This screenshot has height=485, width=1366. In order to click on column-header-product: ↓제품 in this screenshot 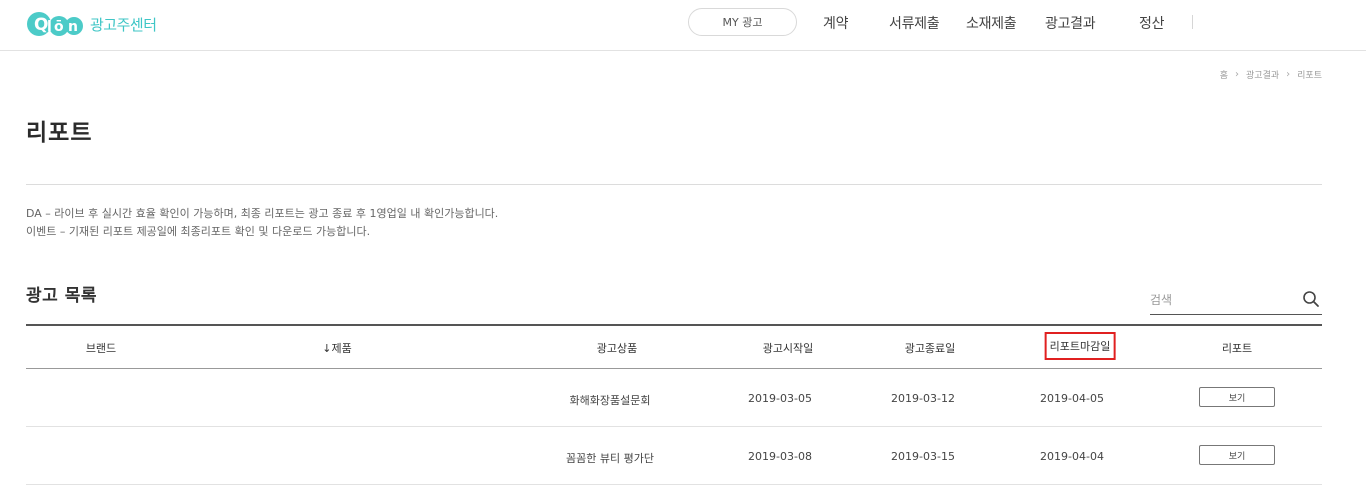, I will do `click(336, 348)`.